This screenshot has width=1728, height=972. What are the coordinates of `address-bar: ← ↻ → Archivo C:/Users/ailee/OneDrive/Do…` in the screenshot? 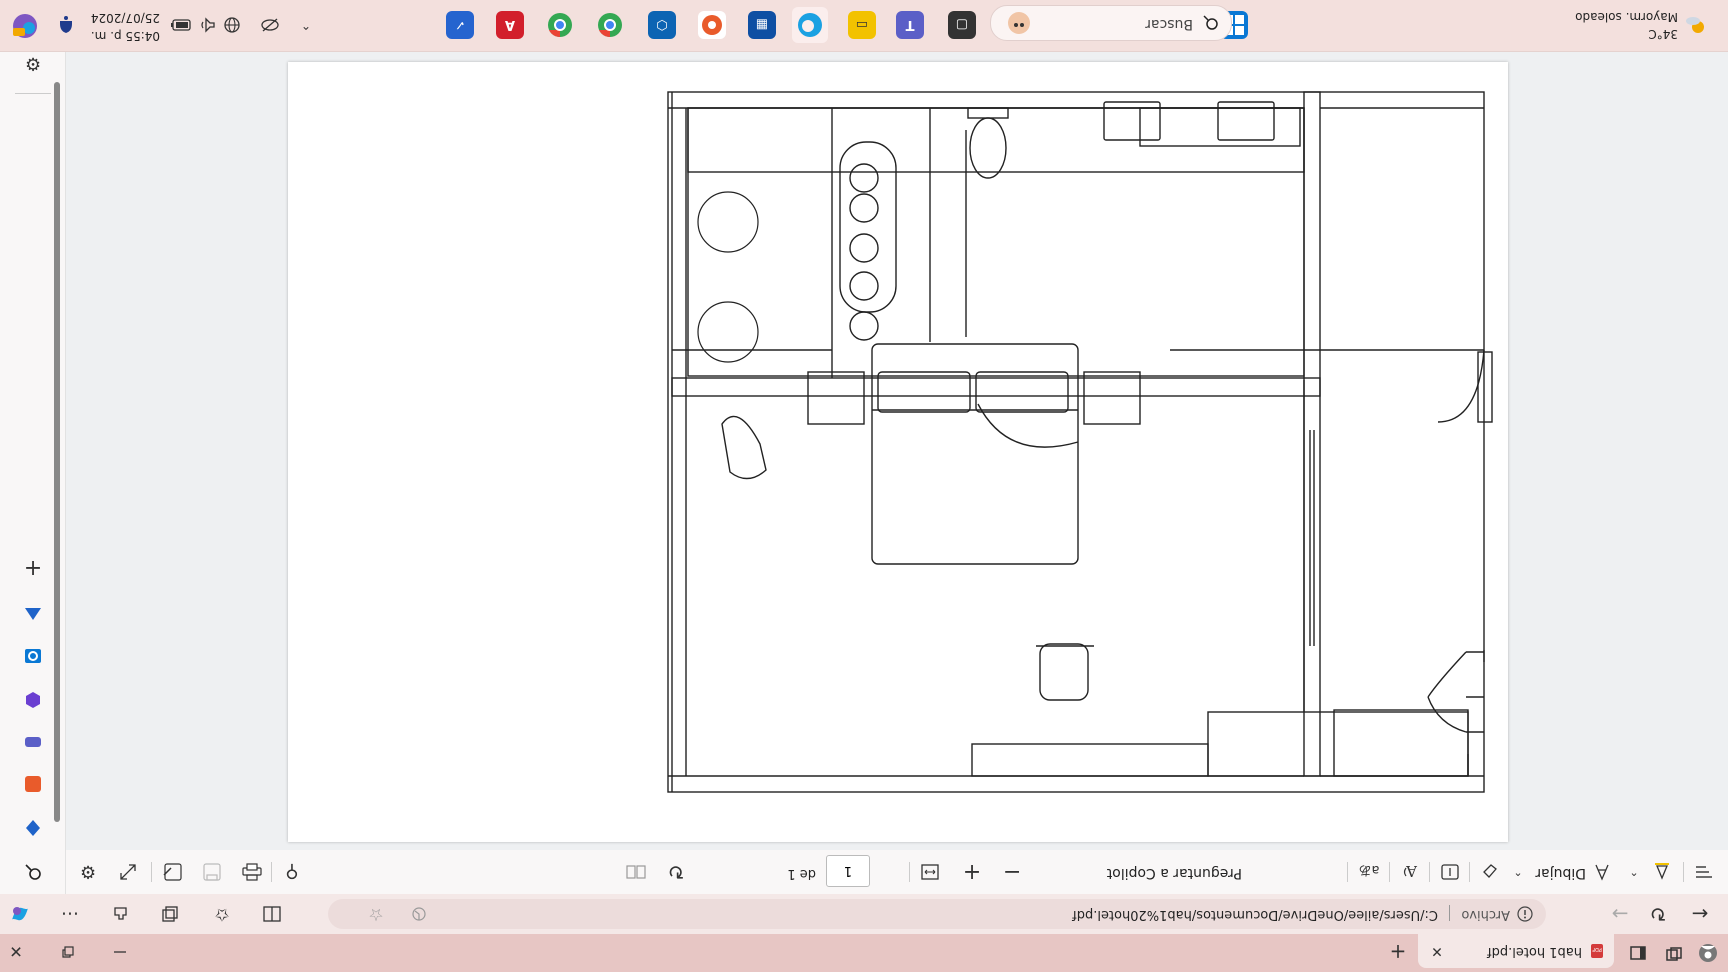 It's located at (864, 913).